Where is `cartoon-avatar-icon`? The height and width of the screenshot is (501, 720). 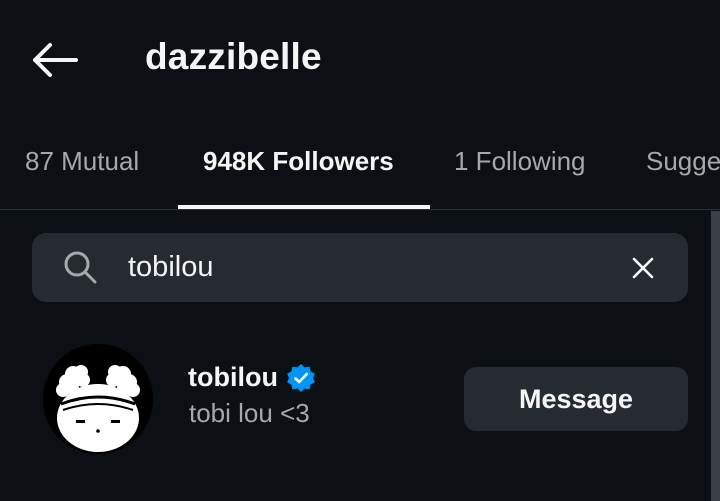 cartoon-avatar-icon is located at coordinates (98, 399).